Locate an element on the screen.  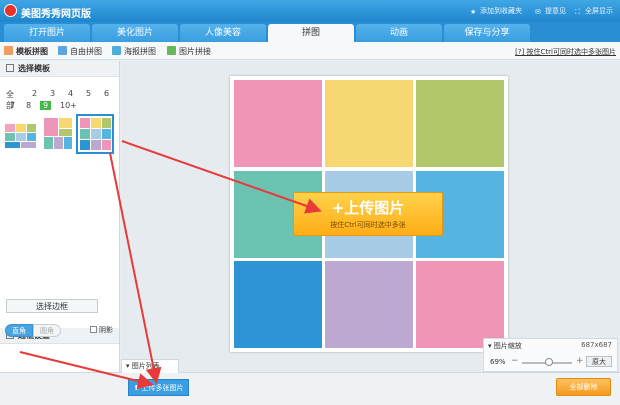
zoom-plus-icon: + is located at coordinates (580, 361).